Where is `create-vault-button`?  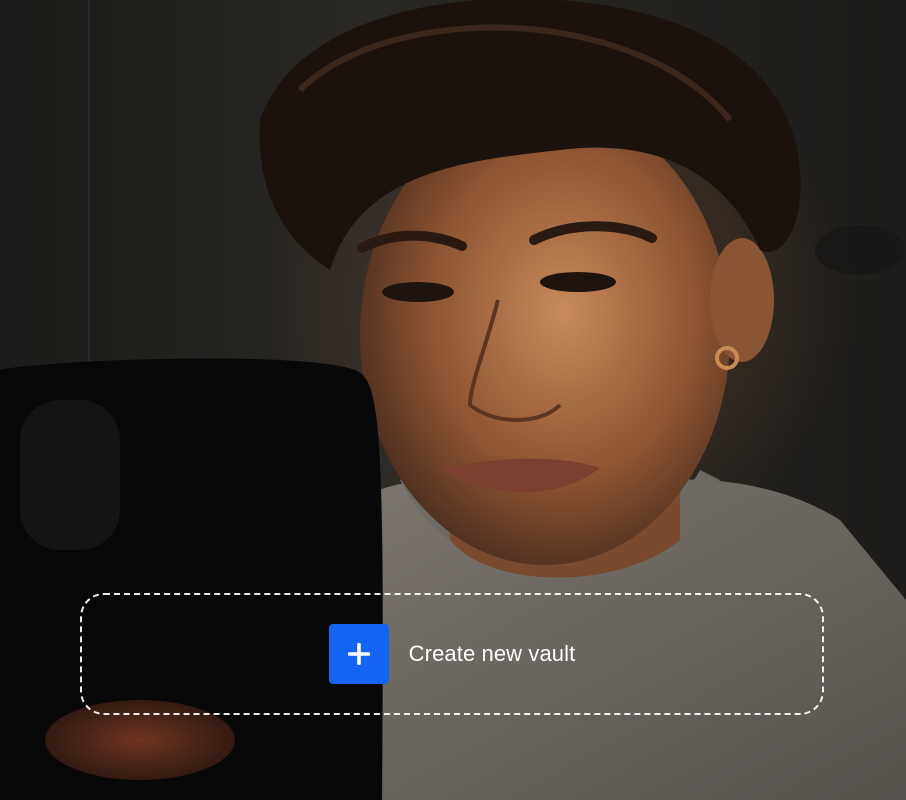 create-vault-button is located at coordinates (358, 654).